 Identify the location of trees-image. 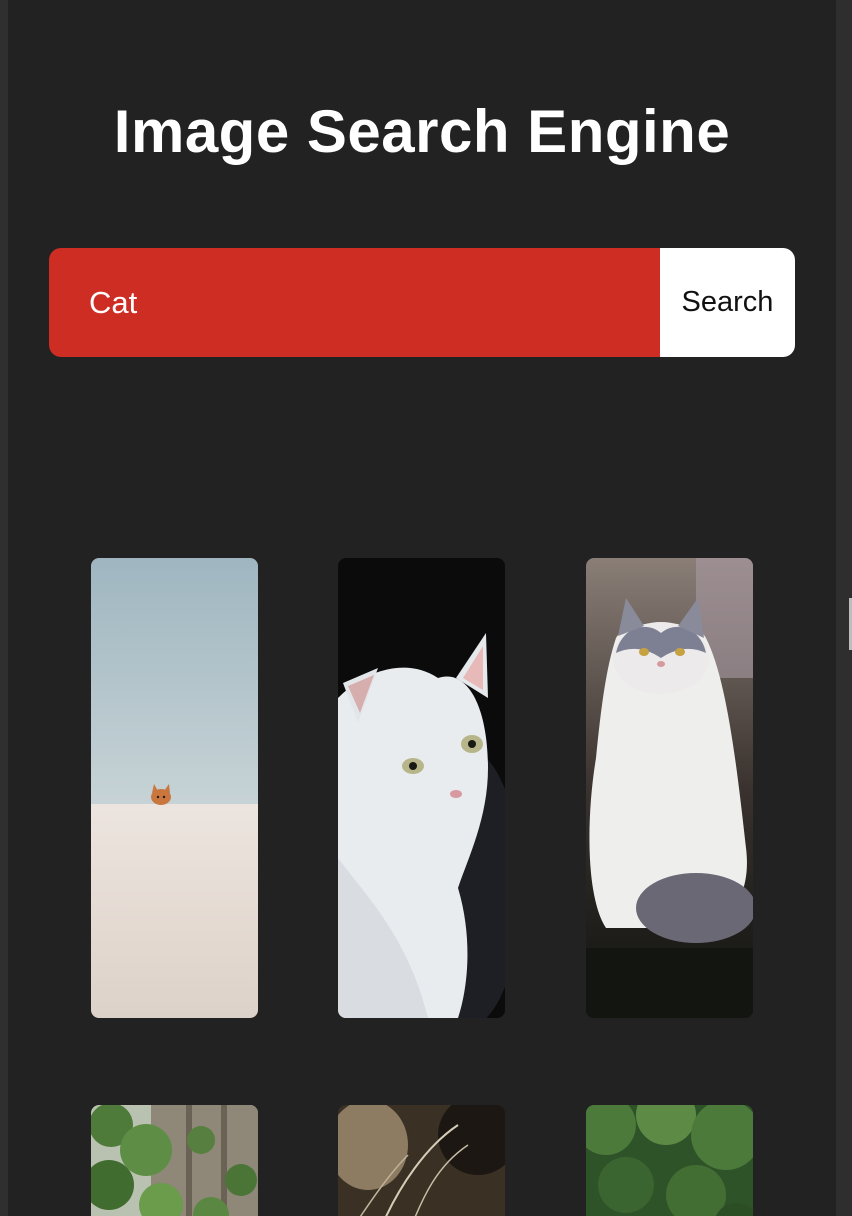
(669, 1160).